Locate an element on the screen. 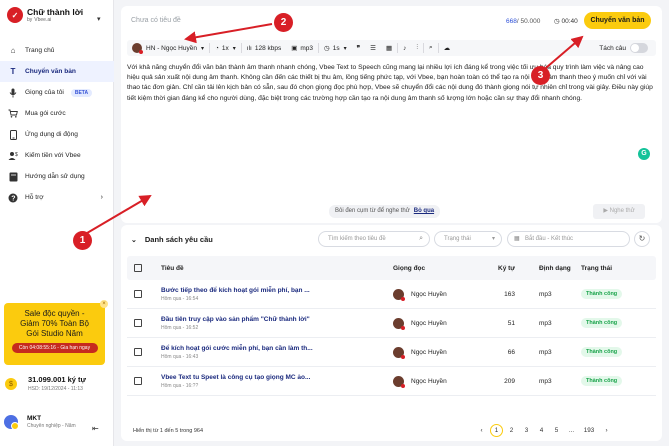 The image size is (669, 446). avatar is located at coordinates (399, 352).